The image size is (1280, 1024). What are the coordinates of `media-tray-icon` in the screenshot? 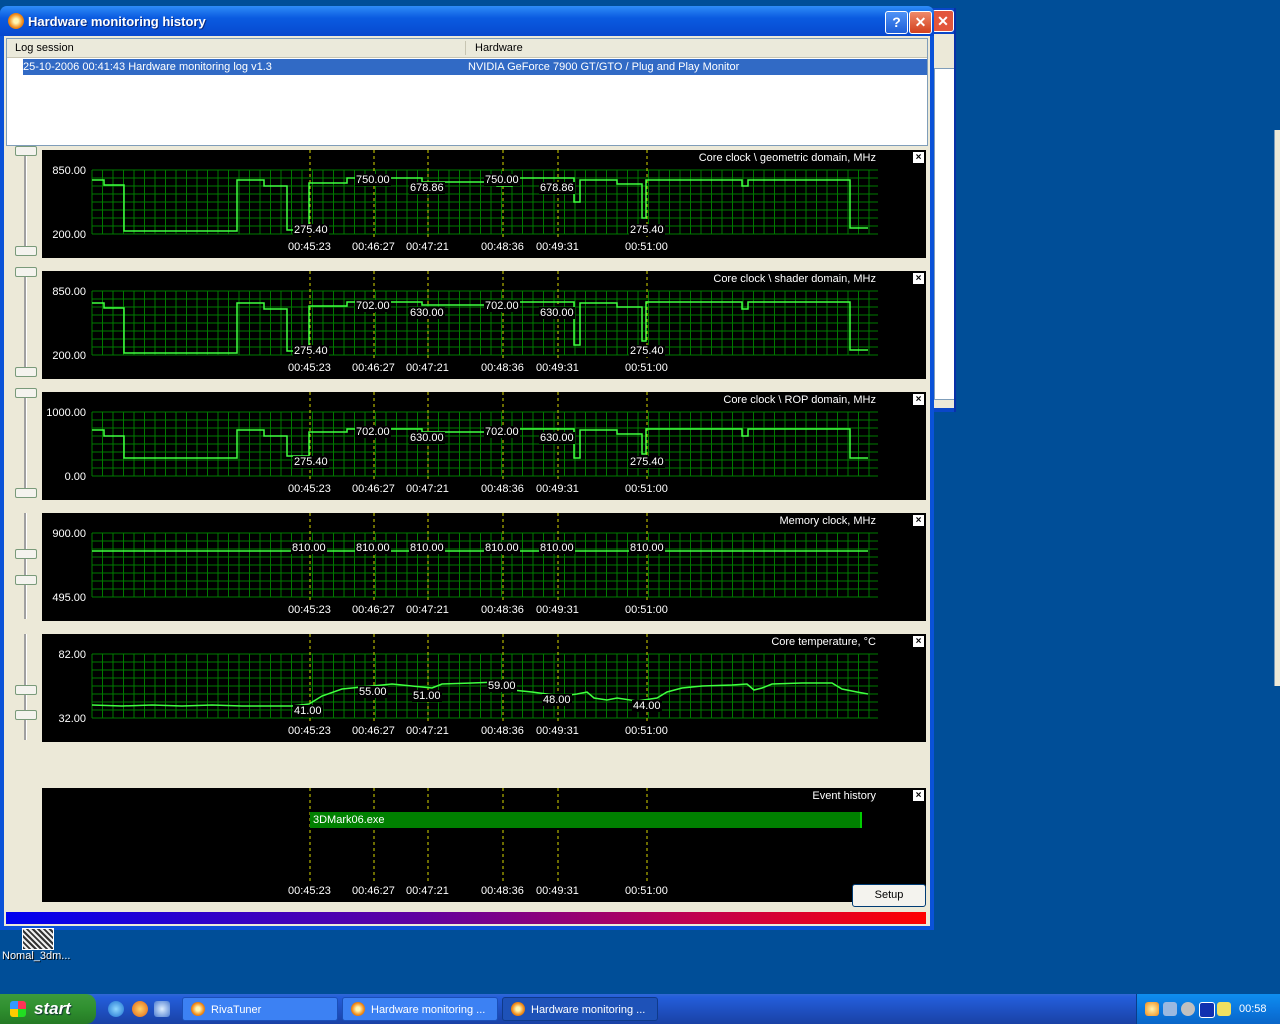 It's located at (1207, 1010).